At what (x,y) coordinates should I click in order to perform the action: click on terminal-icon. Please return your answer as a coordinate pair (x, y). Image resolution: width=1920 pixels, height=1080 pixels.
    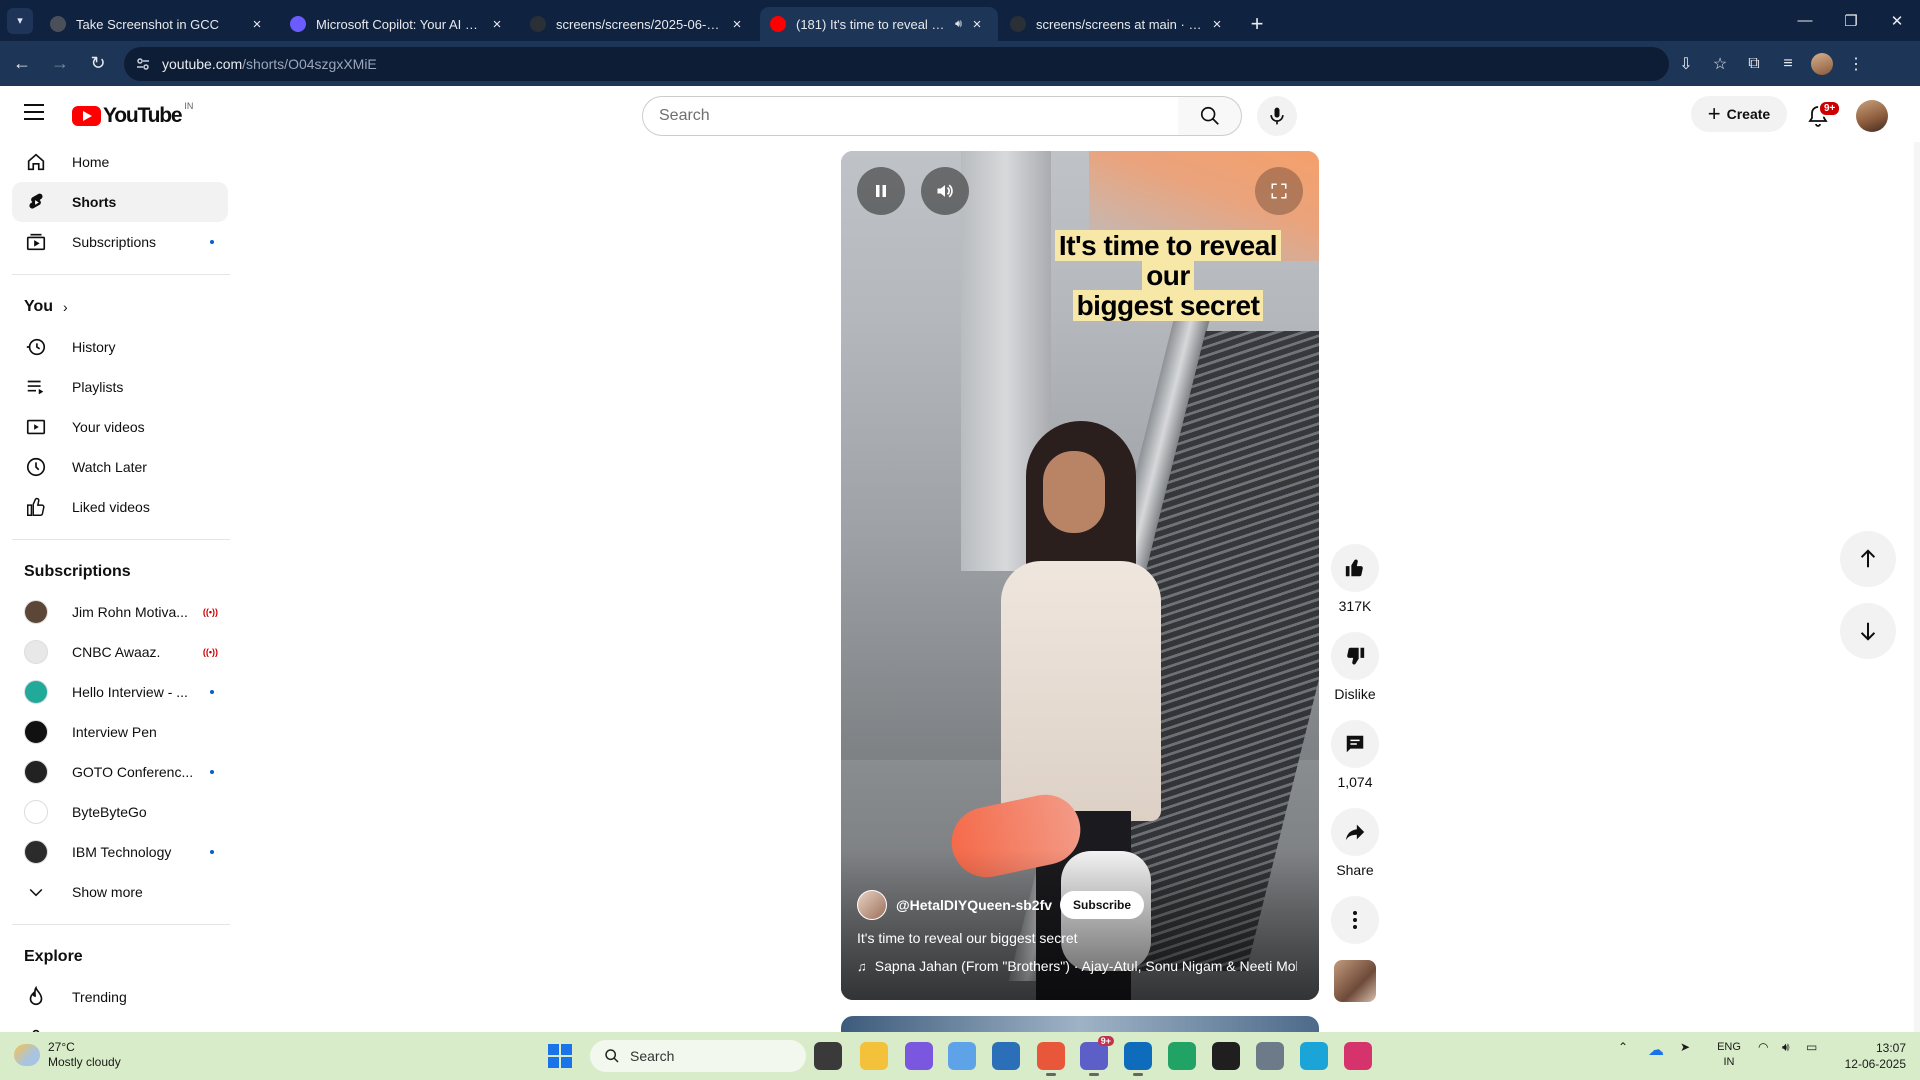
    Looking at the image, I should click on (1226, 1056).